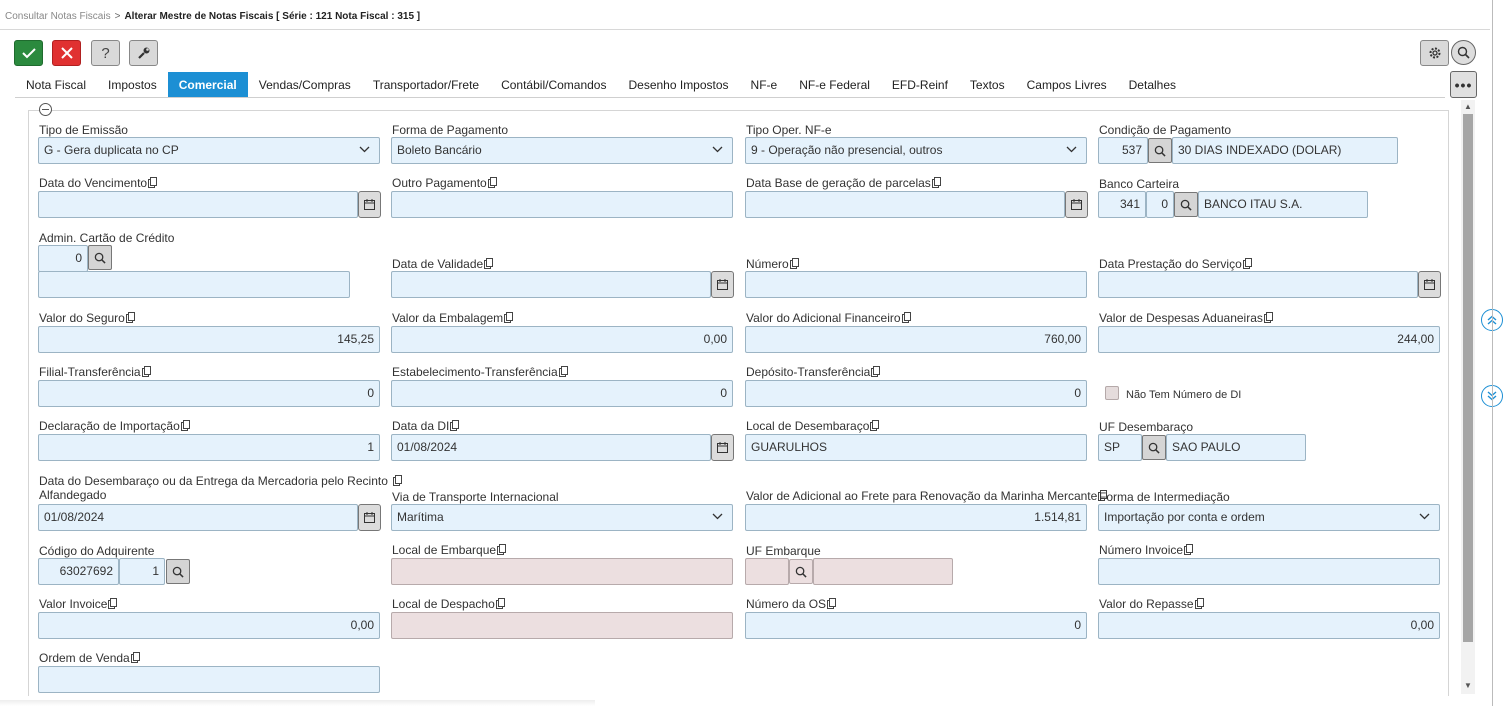 The width and height of the screenshot is (1506, 706). What do you see at coordinates (132, 85) in the screenshot?
I see `tab-impostos: Impostos` at bounding box center [132, 85].